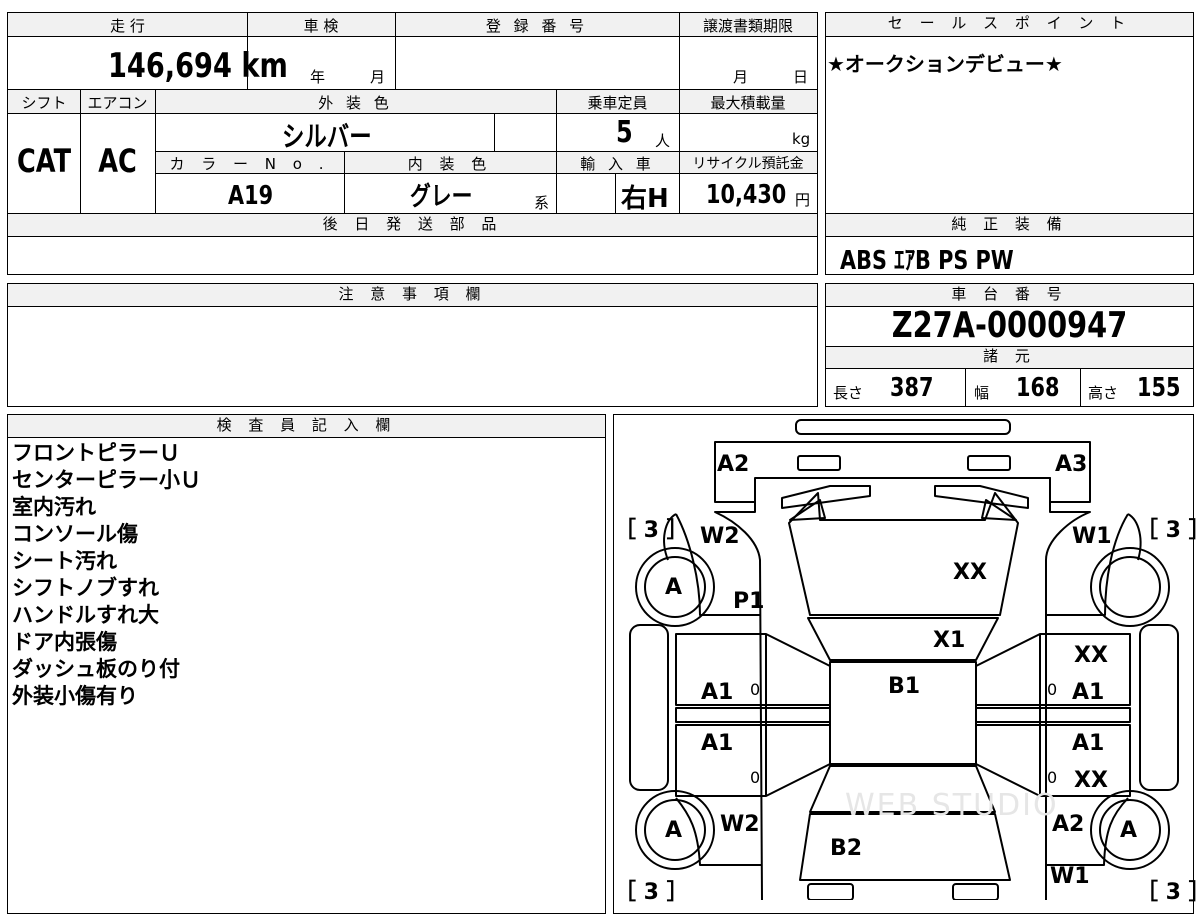 This screenshot has height=914, width=1200. I want to click on color-no-header: カ ラ ー N o ., so click(249, 164).